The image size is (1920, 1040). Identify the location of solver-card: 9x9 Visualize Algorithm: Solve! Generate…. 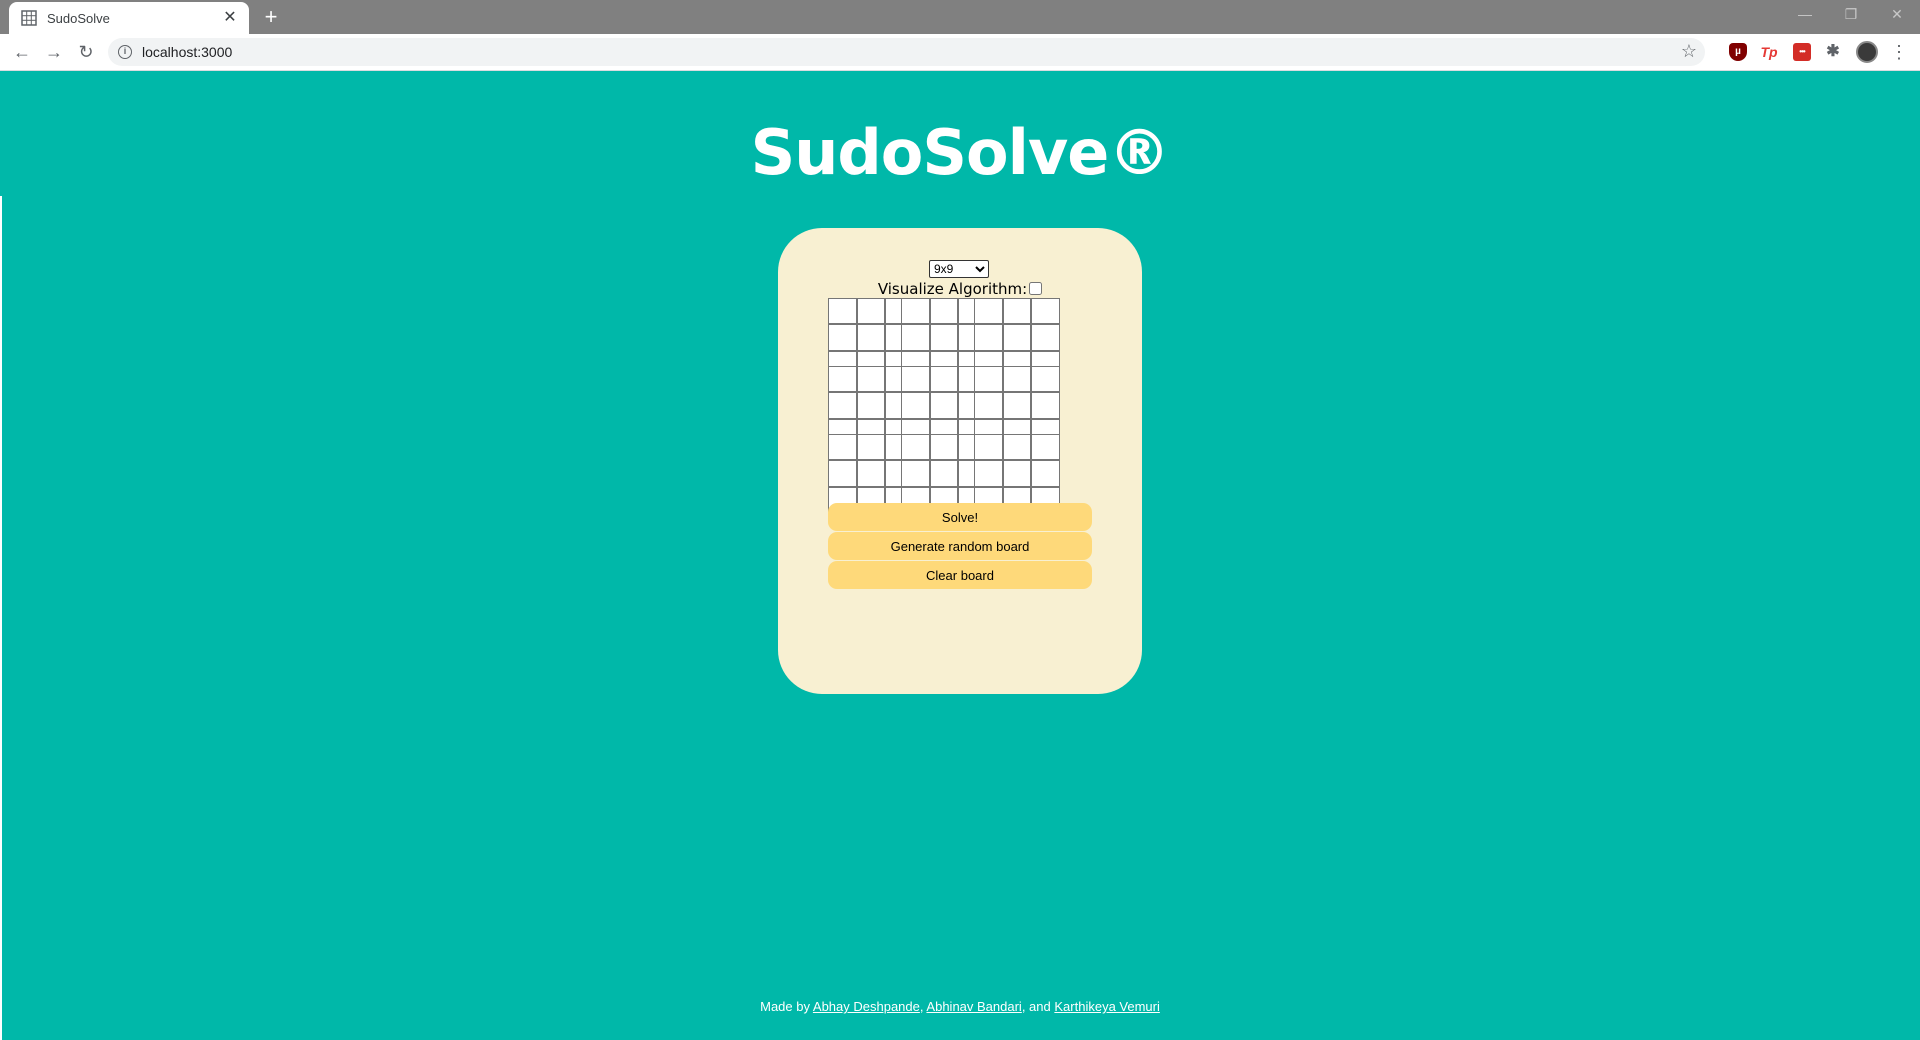
(960, 461).